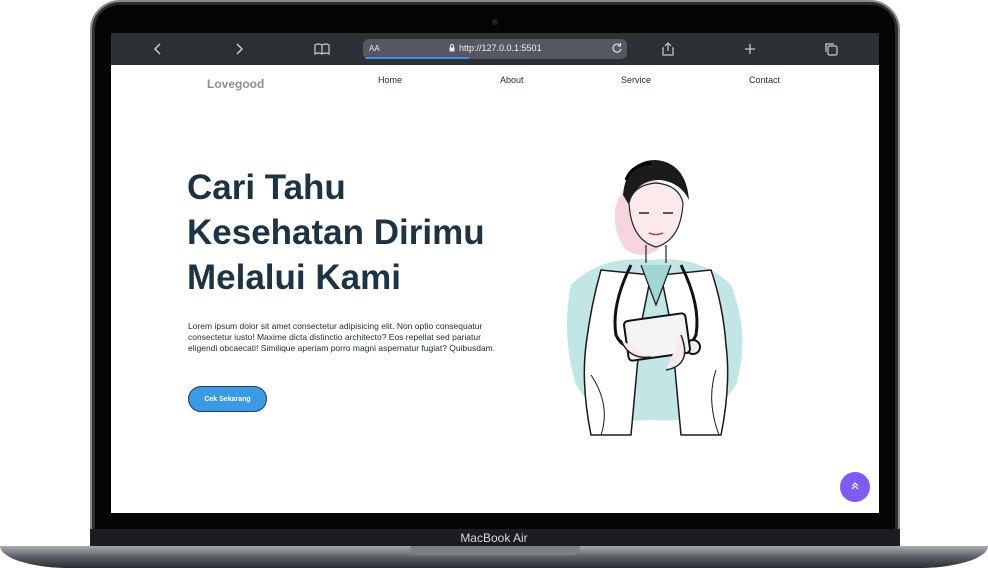 The width and height of the screenshot is (988, 568). What do you see at coordinates (617, 49) in the screenshot?
I see `reload-icon` at bounding box center [617, 49].